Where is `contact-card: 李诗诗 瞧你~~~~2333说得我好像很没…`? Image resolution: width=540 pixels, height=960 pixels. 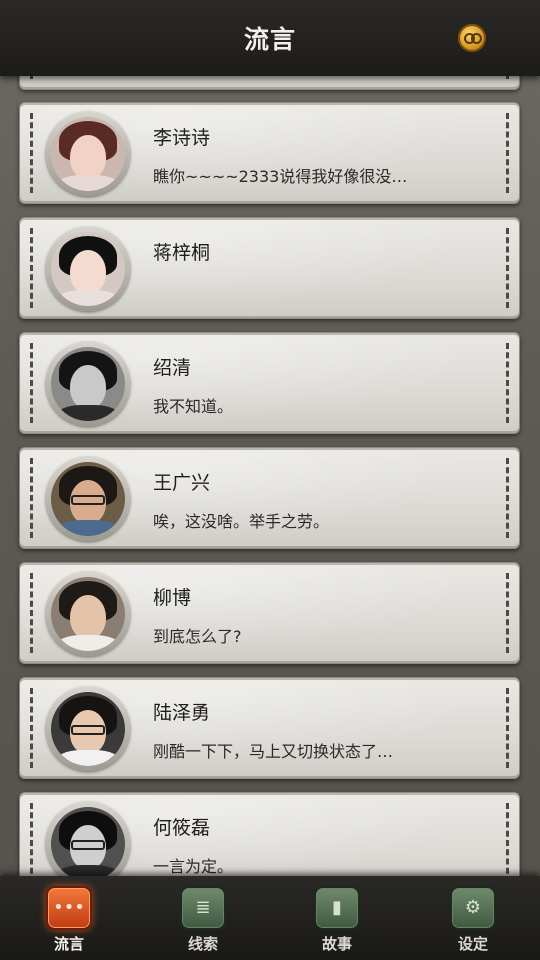 contact-card: 李诗诗 瞧你~~~~2333说得我好像很没… is located at coordinates (269, 153).